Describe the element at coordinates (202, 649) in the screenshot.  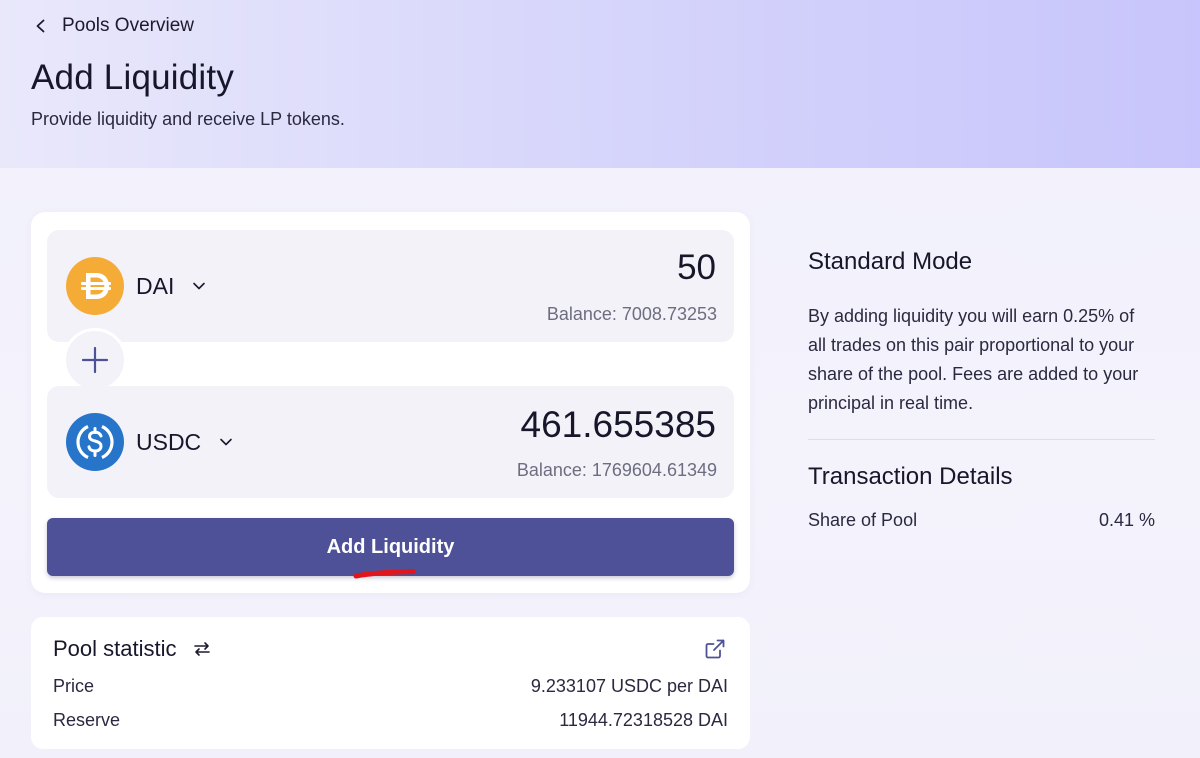
I see `swap-arrows-icon` at that location.